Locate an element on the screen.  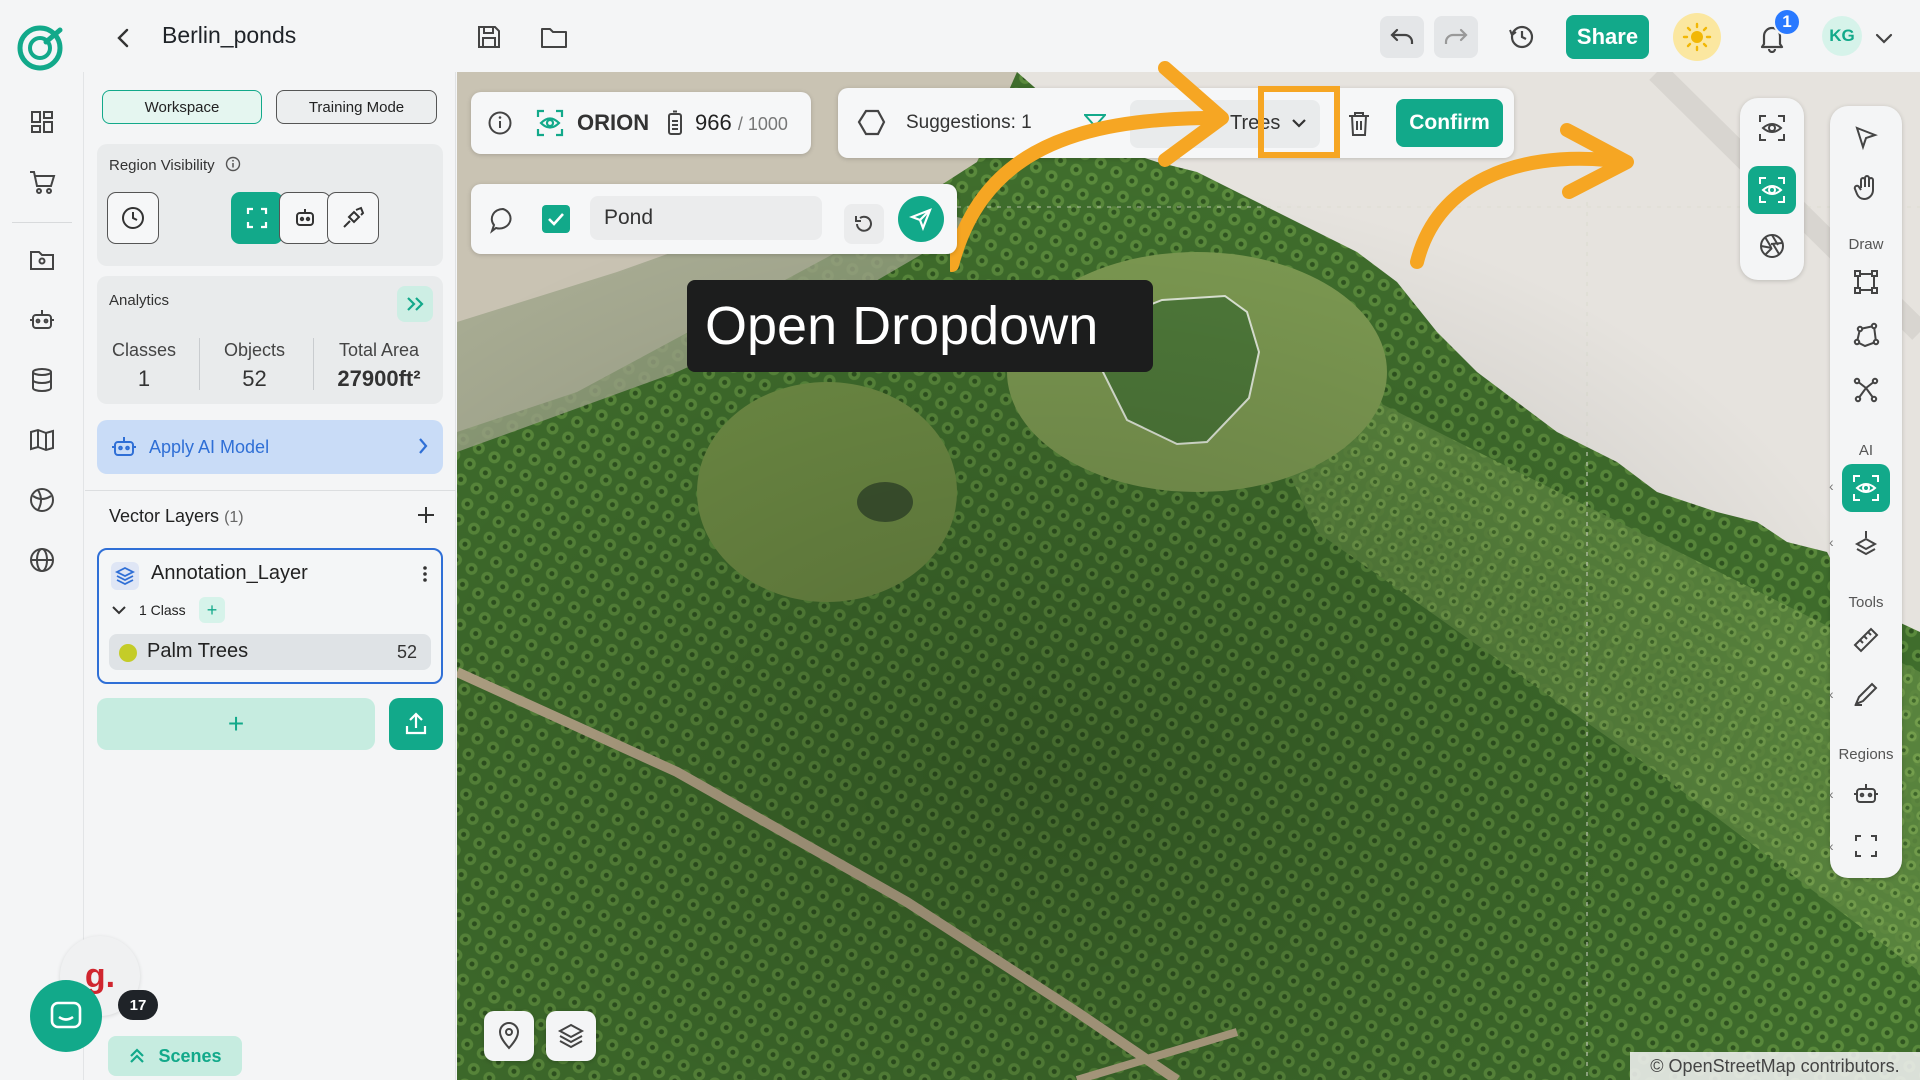
apply-ai-model-button: Apply AI Model is located at coordinates (270, 447).